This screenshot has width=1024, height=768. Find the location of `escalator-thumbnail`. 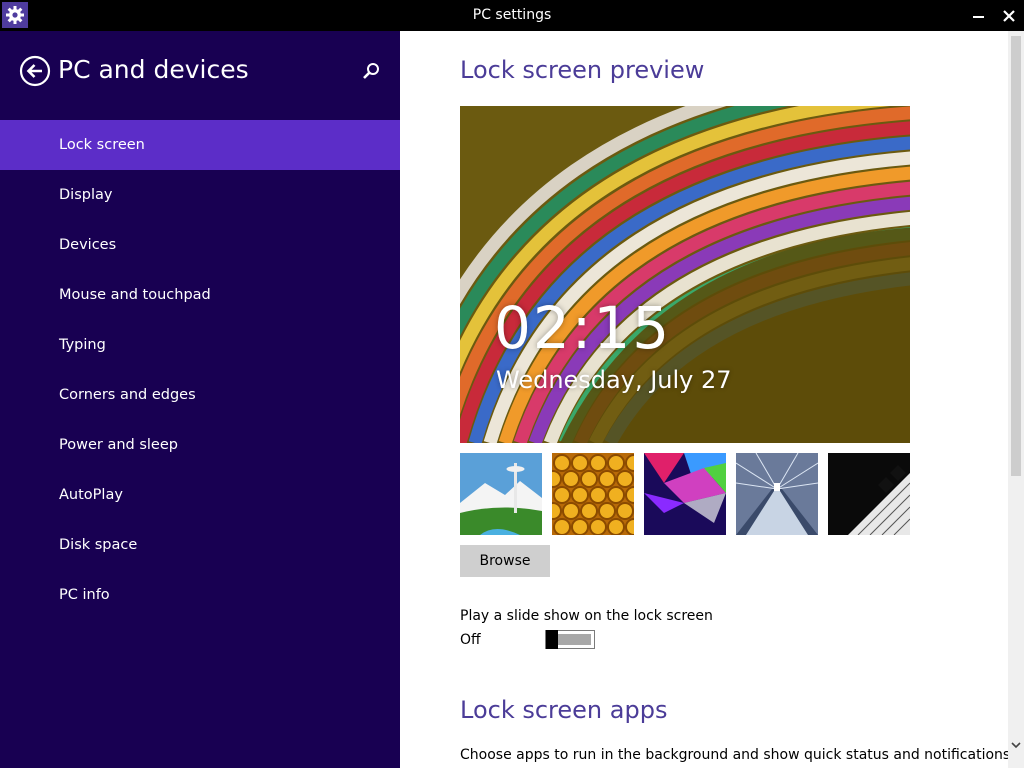

escalator-thumbnail is located at coordinates (777, 494).